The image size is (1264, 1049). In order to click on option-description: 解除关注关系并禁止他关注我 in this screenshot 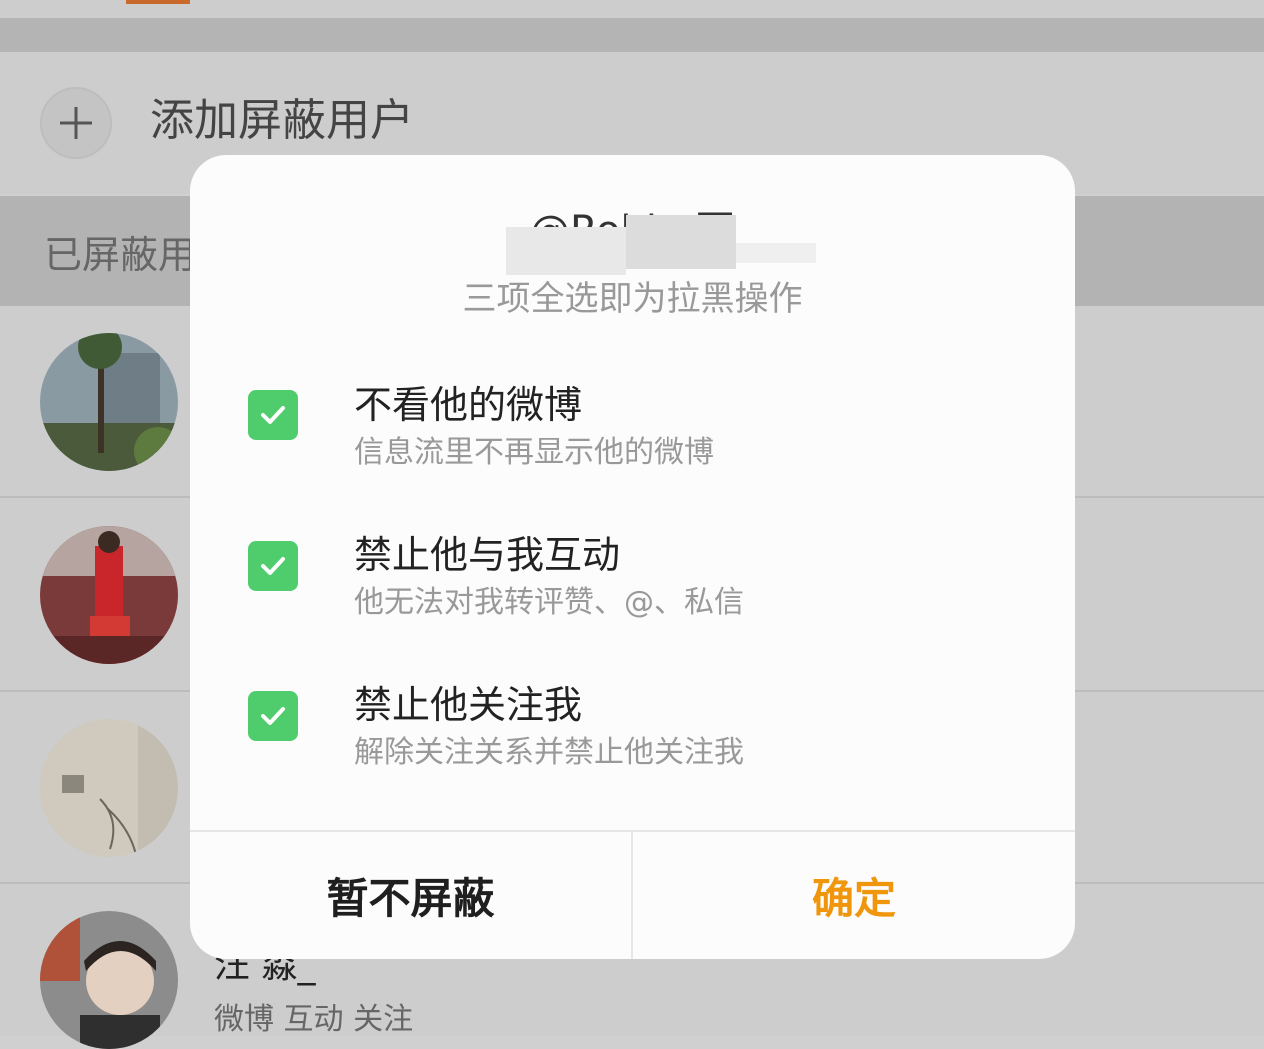, I will do `click(549, 752)`.